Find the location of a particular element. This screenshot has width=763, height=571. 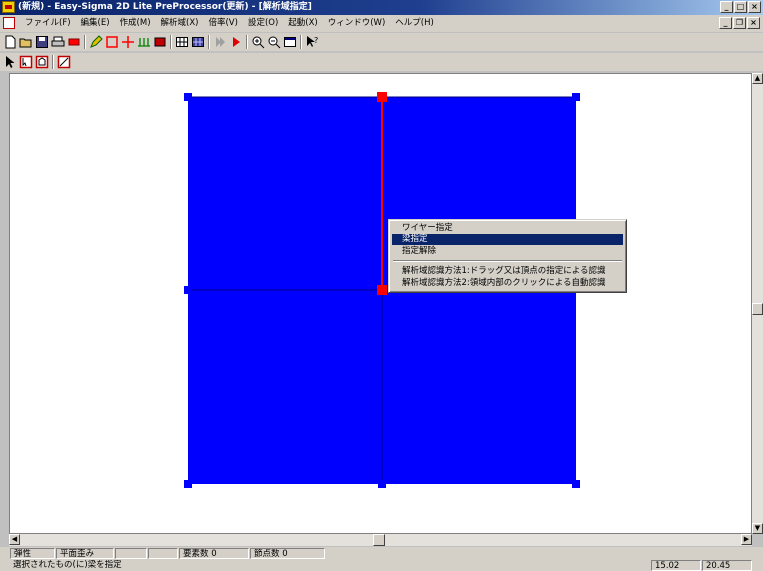

menu-zoom: 倍率(V) is located at coordinates (222, 23).